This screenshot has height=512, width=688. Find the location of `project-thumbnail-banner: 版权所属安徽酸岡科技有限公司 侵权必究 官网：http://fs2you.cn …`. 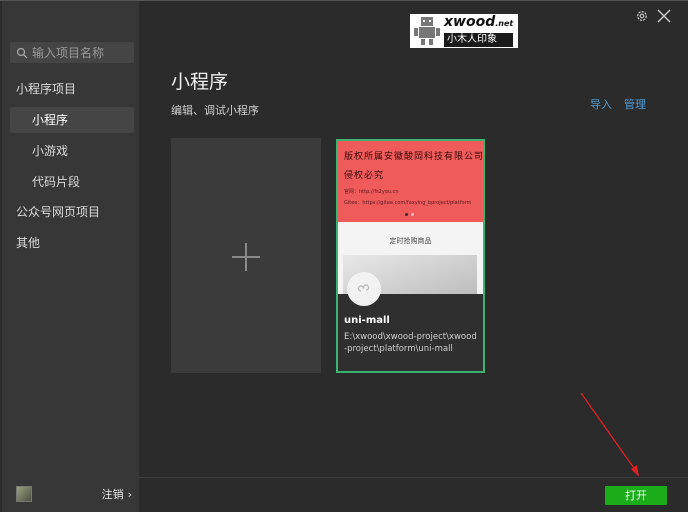

project-thumbnail-banner: 版权所属安徽酸岡科技有限公司 侵权必究 官网：http://fs2you.cn … is located at coordinates (410, 181).